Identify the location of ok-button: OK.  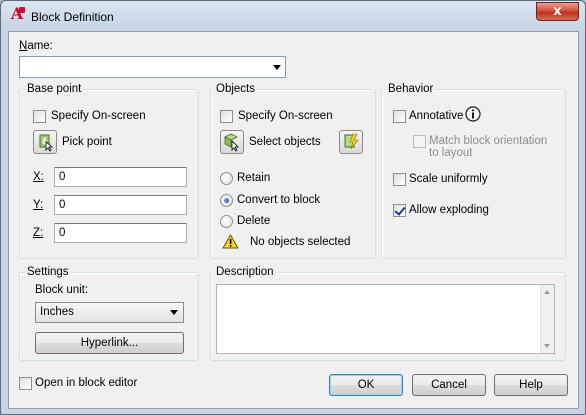
(366, 385).